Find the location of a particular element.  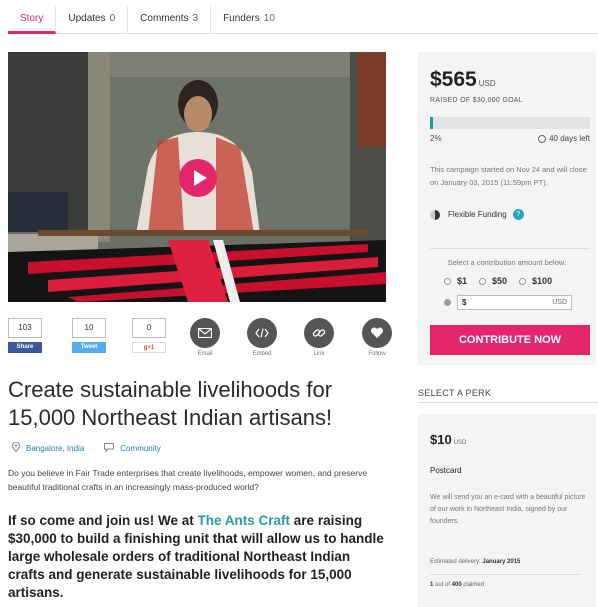

perk-claimed-suffix: claimed is located at coordinates (473, 585).